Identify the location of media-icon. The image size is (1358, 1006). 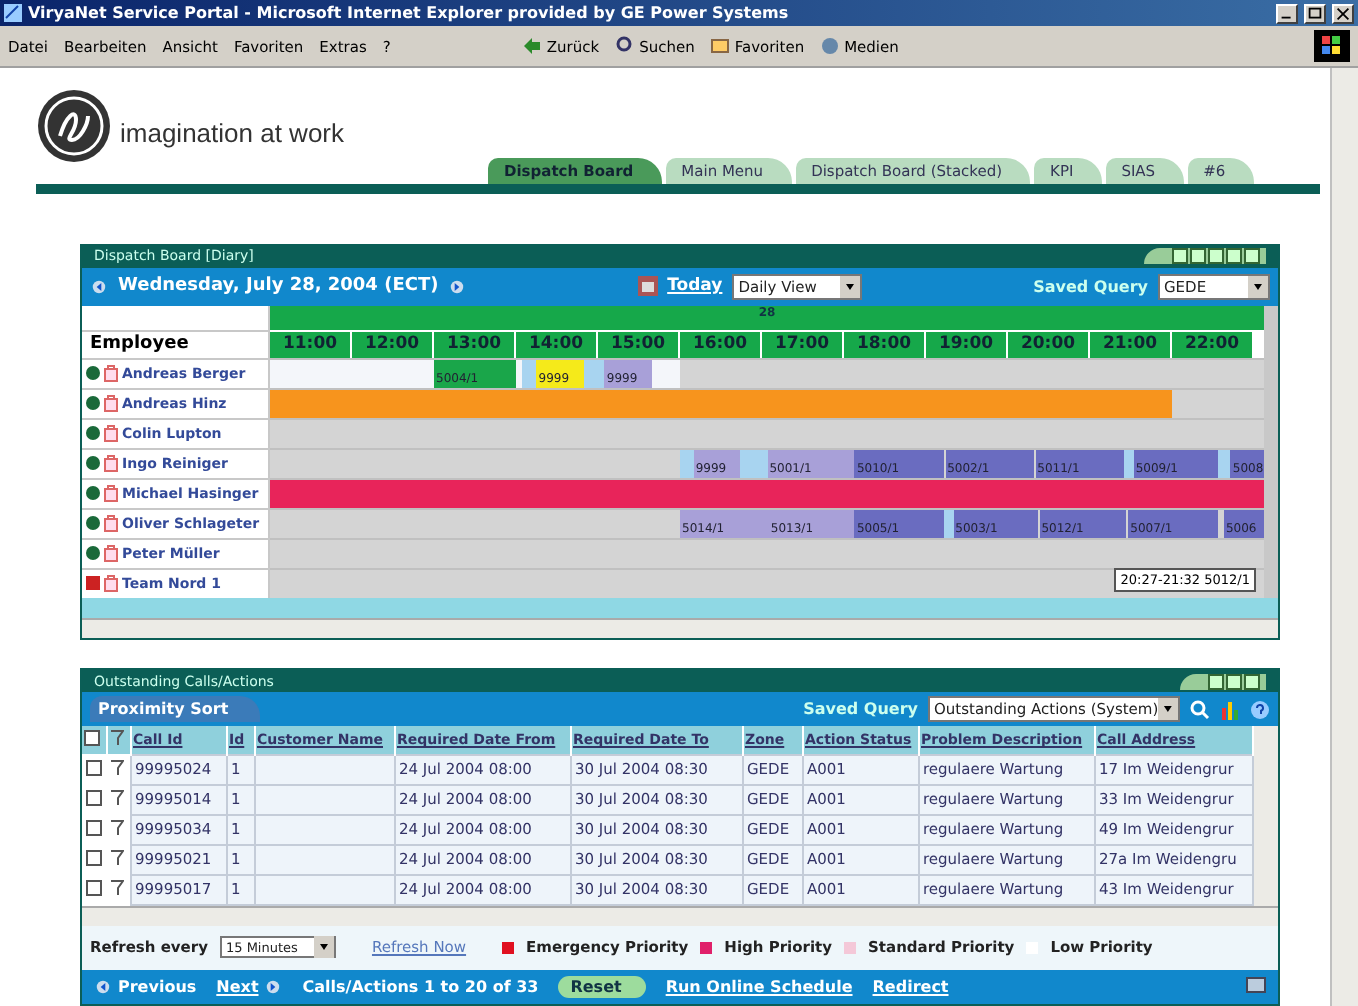
(830, 46).